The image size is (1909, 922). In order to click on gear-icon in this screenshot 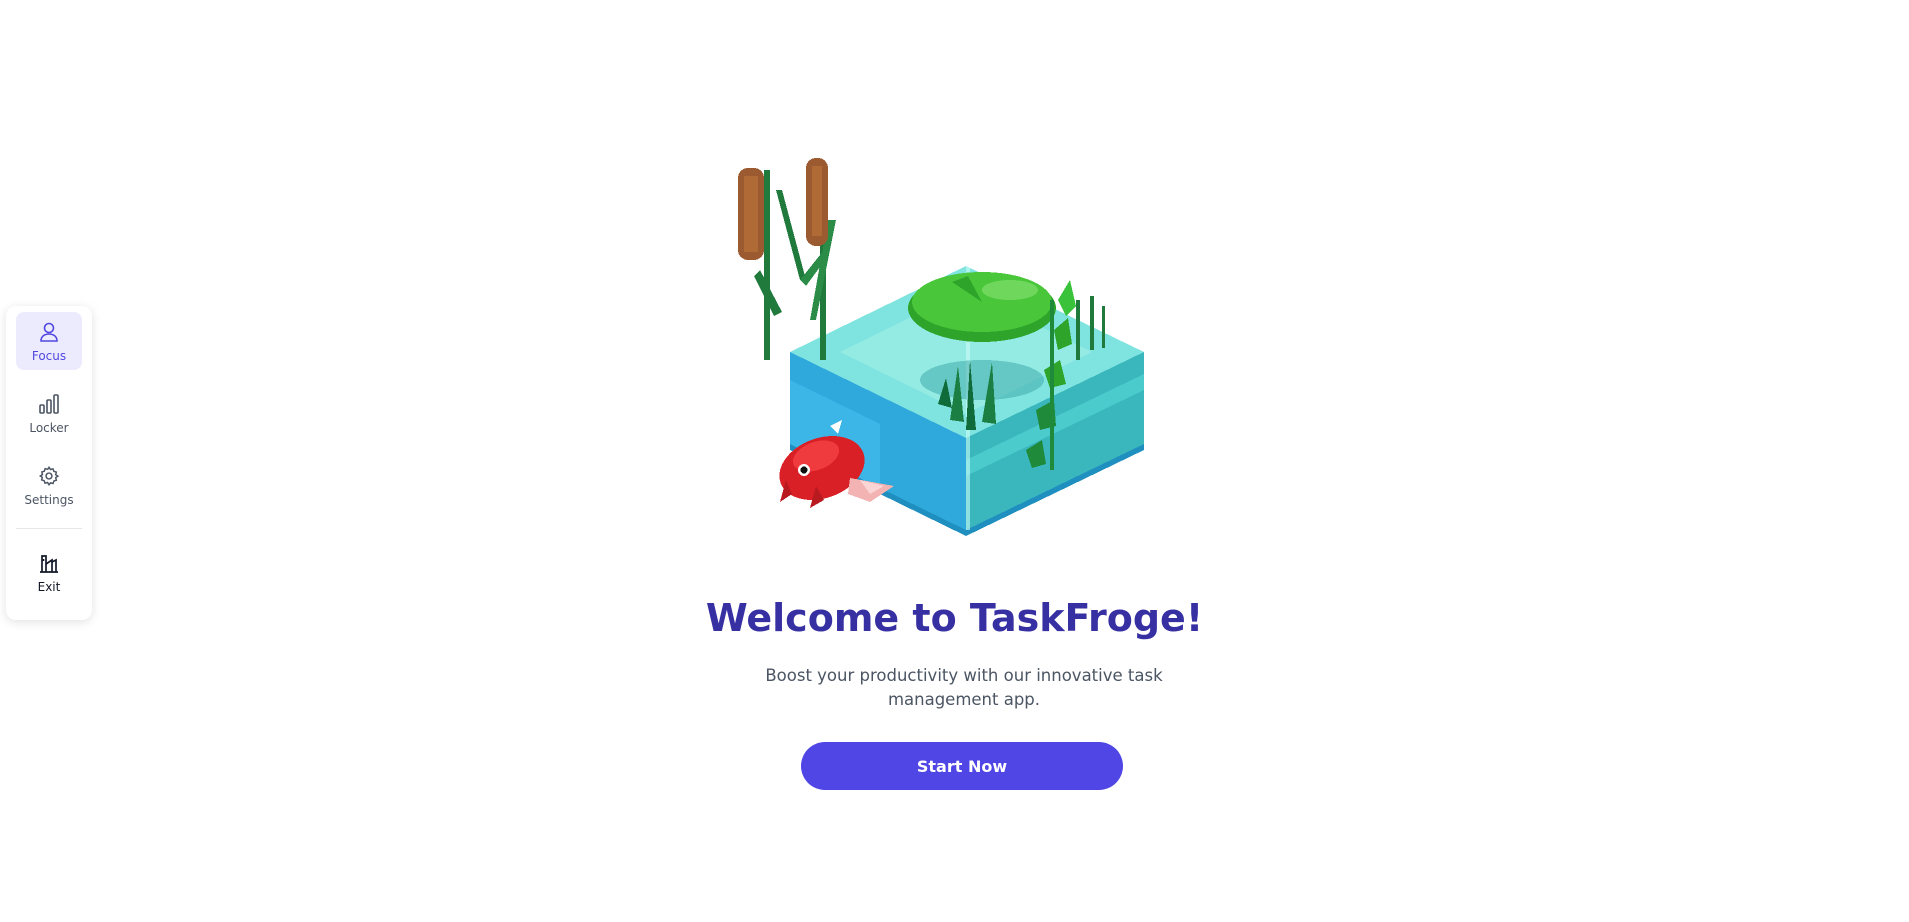, I will do `click(49, 476)`.